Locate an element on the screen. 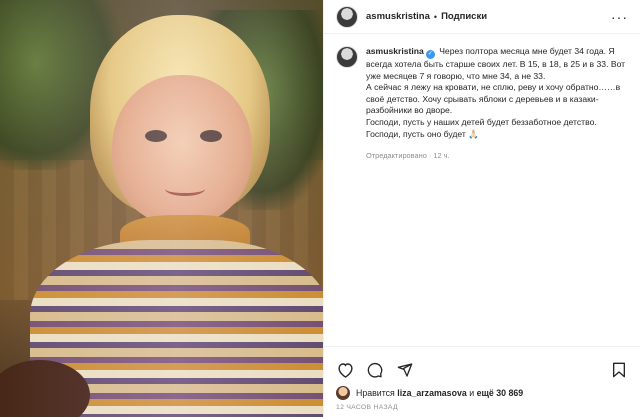 This screenshot has height=417, width=640. likes-and: и is located at coordinates (472, 393).